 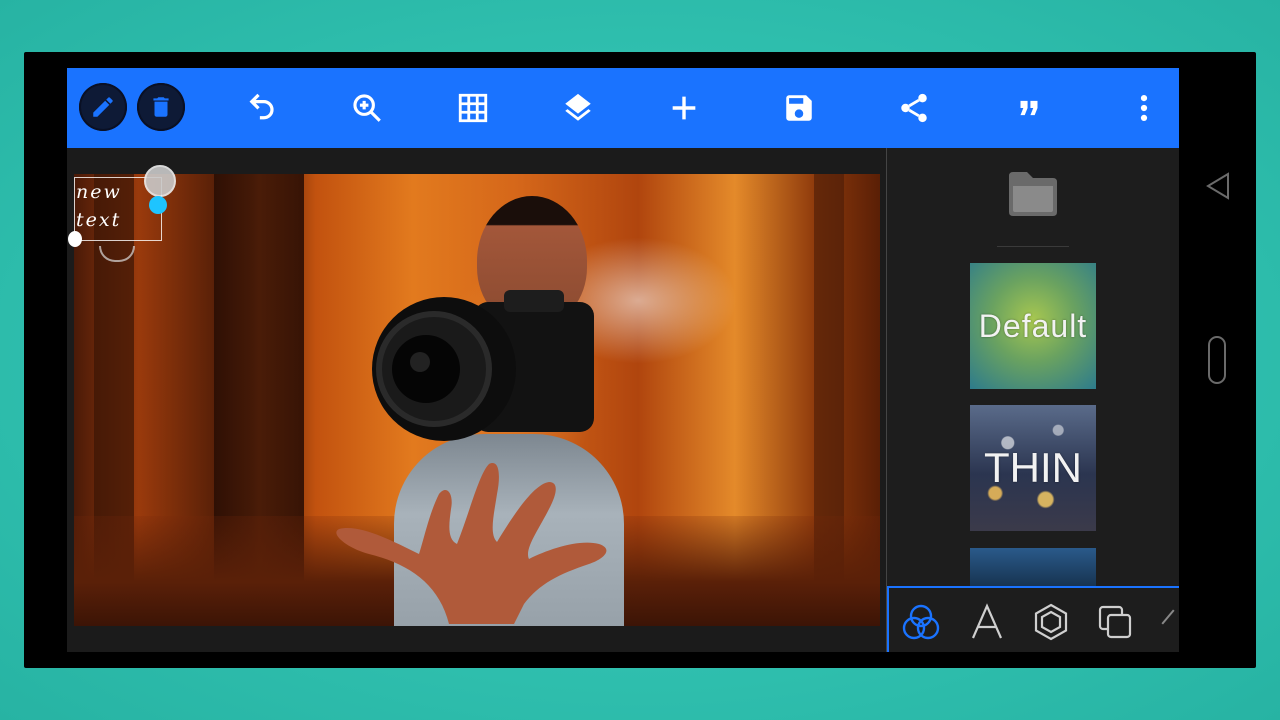 I want to click on hand-image, so click(x=471, y=543).